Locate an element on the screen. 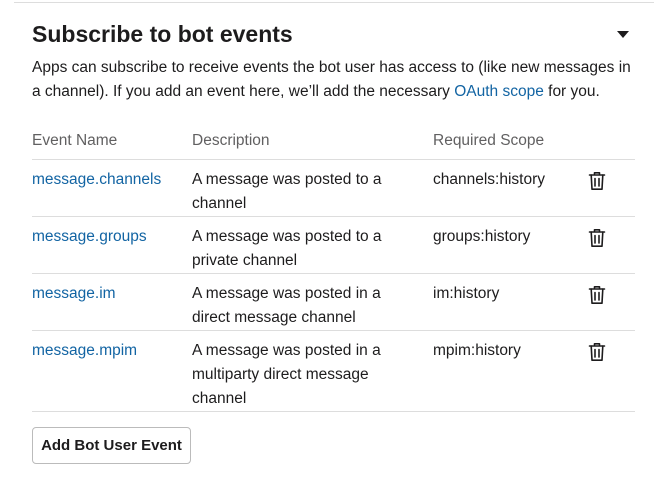 This screenshot has height=481, width=669. table-header: Event Name Description Required Scope is located at coordinates (333, 142).